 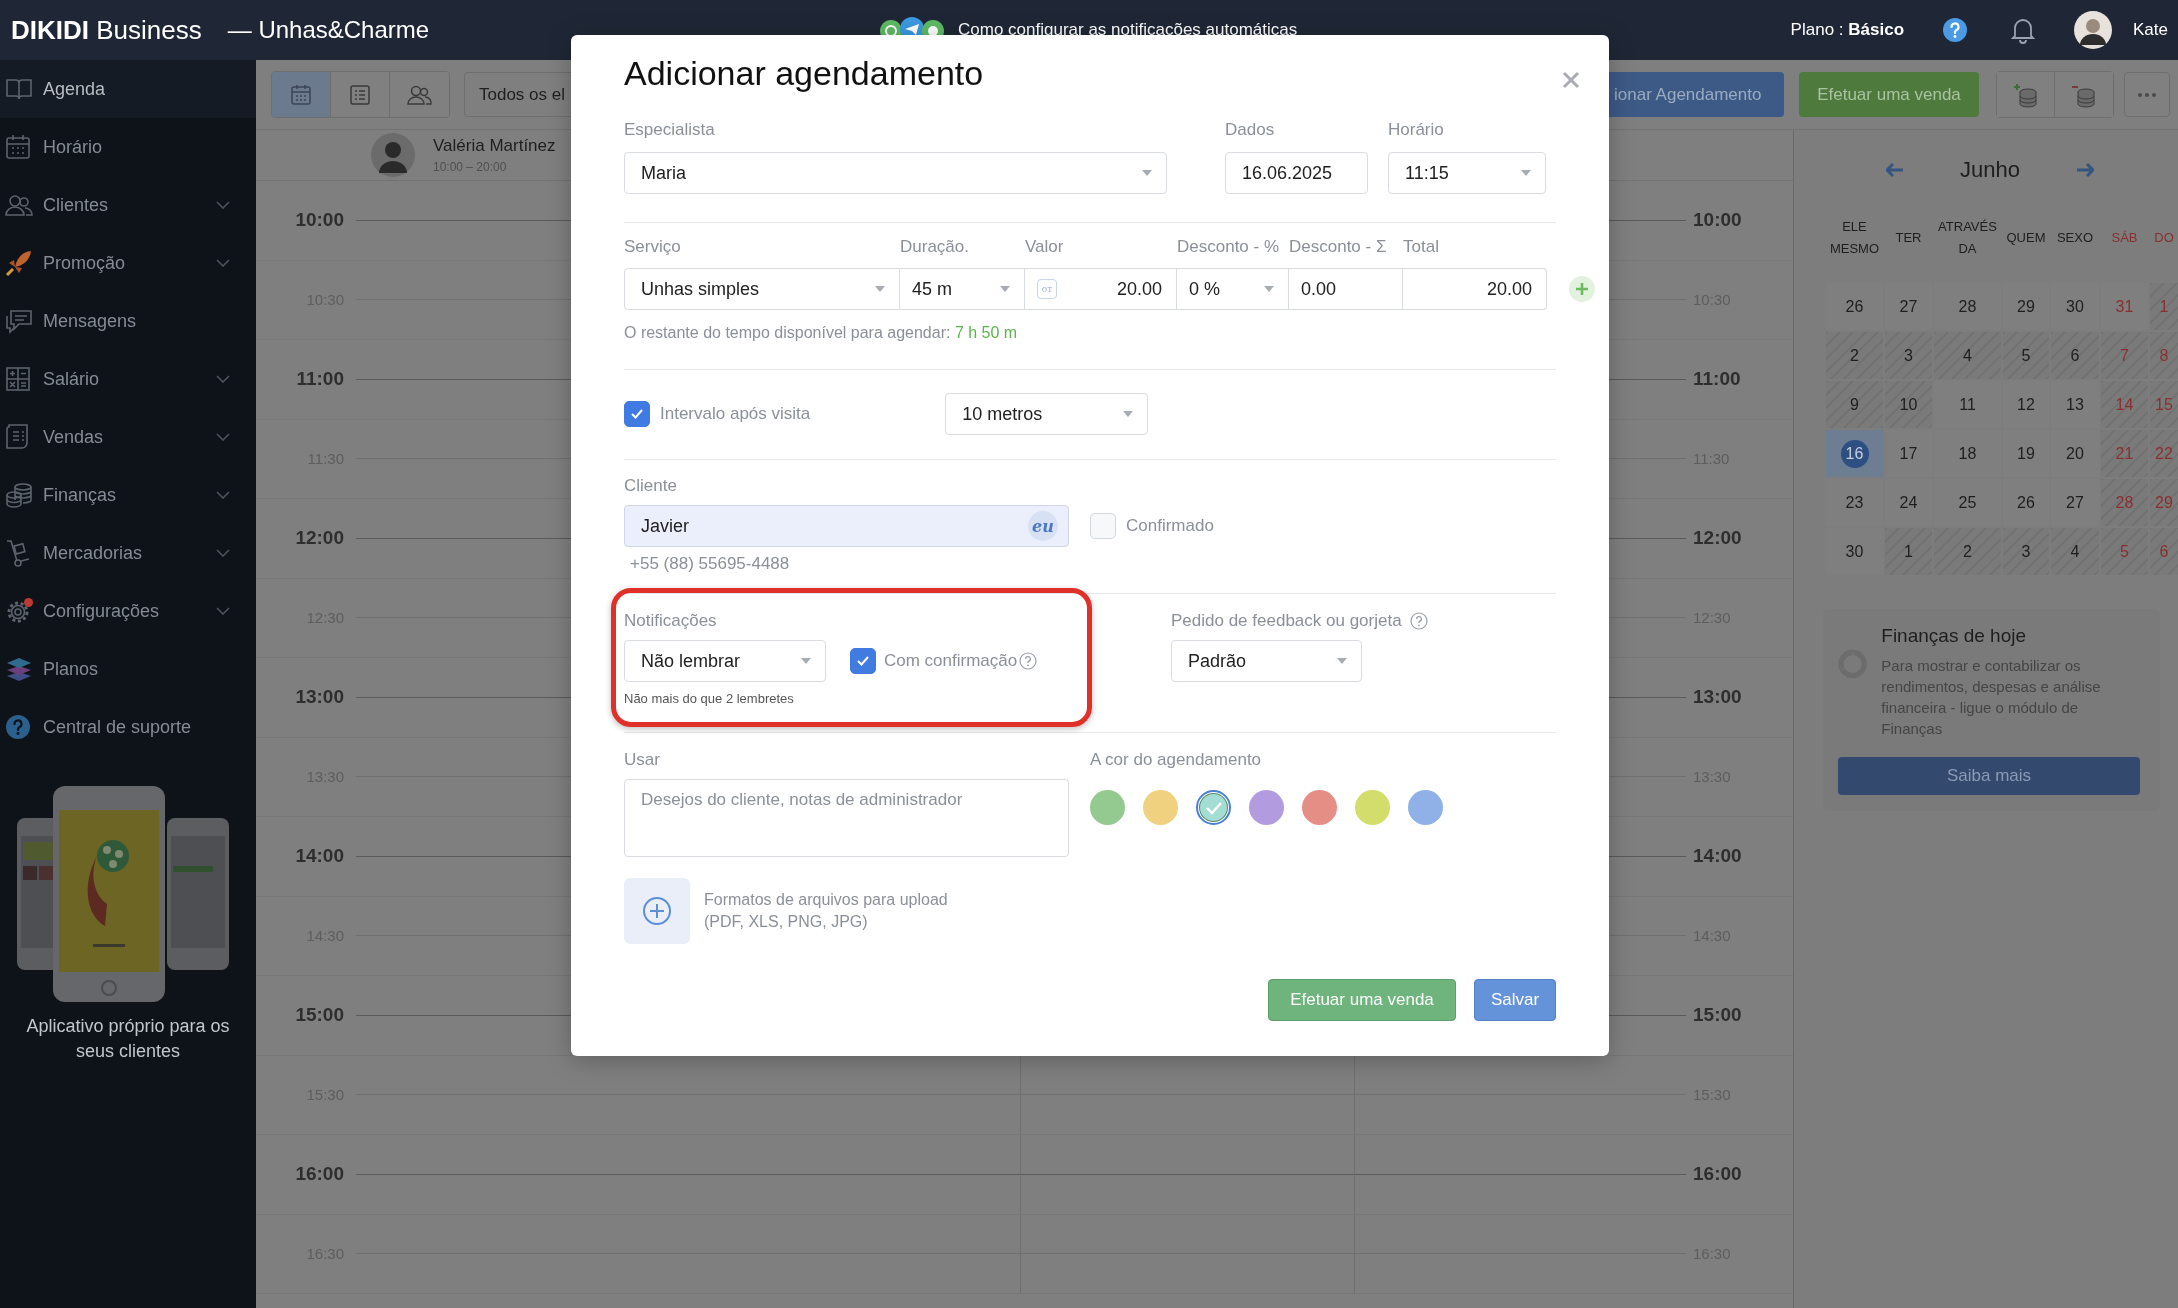 I want to click on sidebar-item: Planos, so click(x=128, y=669).